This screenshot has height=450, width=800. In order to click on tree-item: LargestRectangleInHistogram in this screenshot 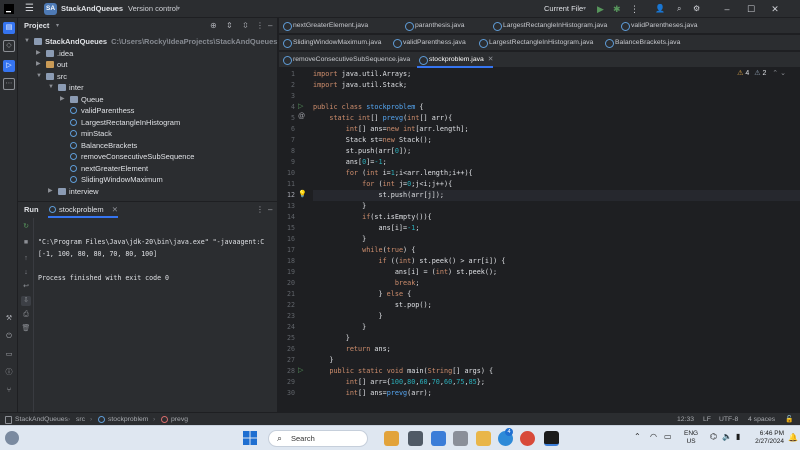, I will do `click(148, 123)`.